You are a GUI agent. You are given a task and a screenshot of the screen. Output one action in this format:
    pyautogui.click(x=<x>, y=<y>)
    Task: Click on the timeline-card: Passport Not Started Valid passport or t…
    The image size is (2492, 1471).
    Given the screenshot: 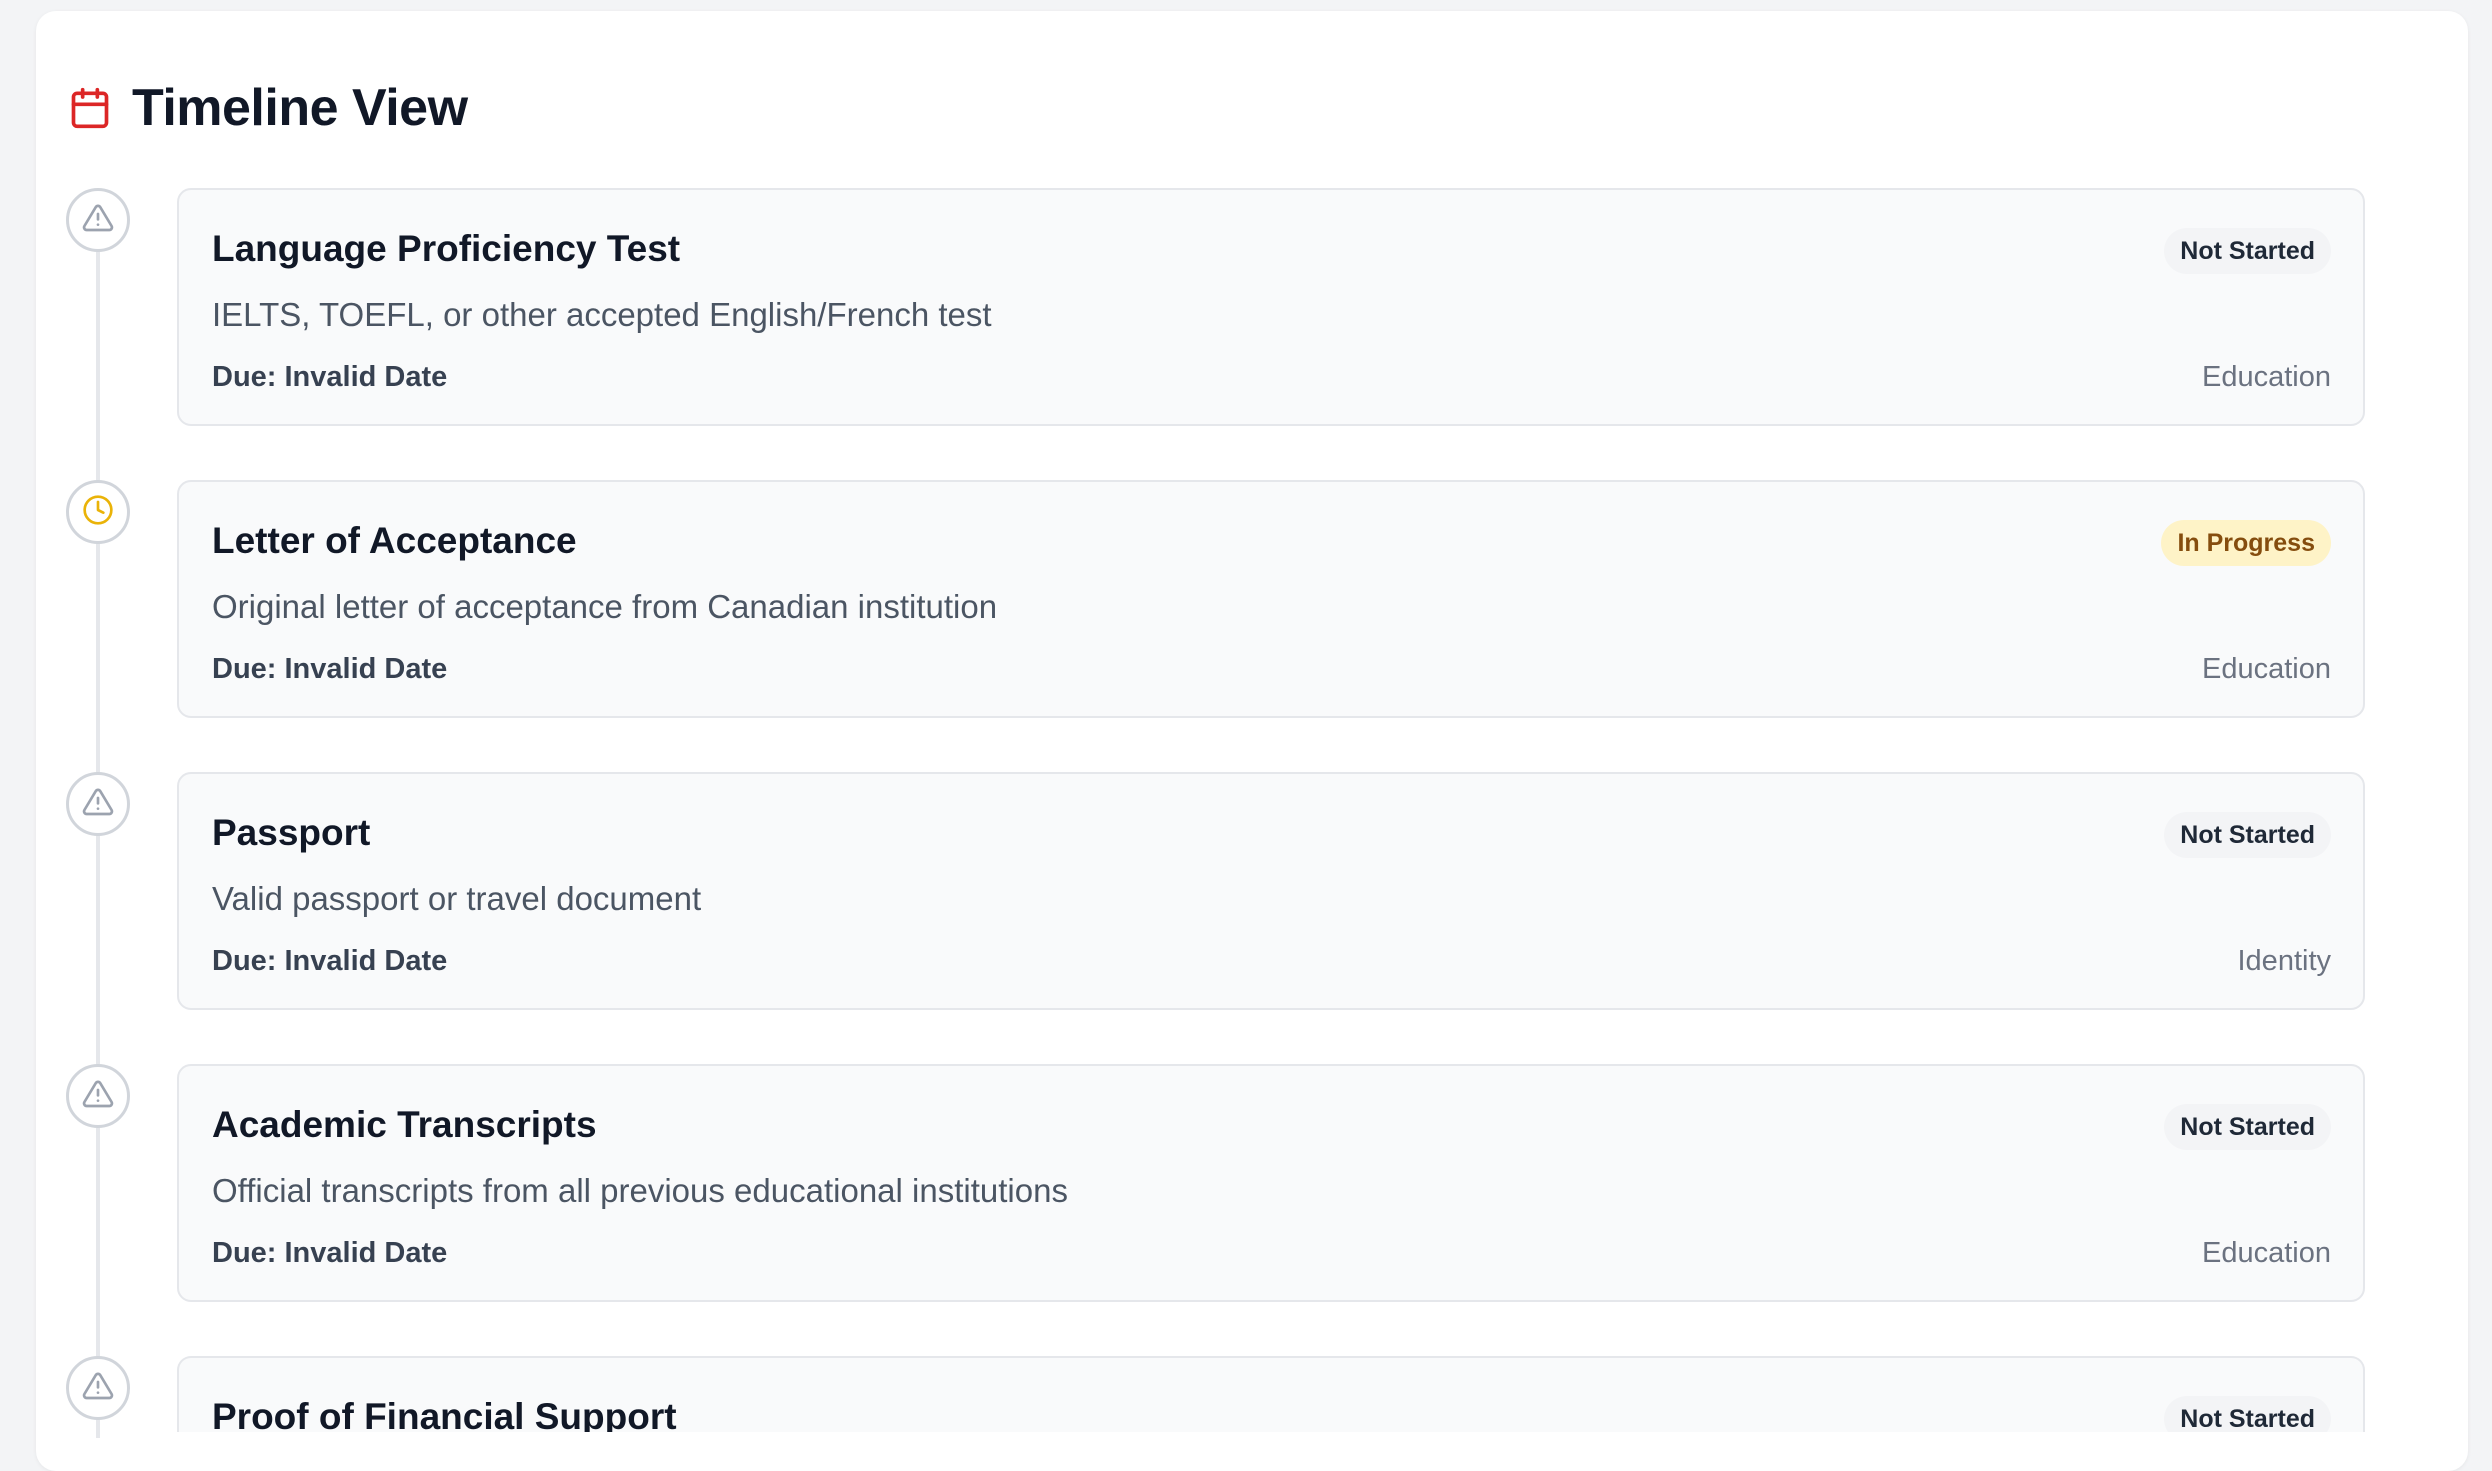 What is the action you would take?
    pyautogui.click(x=1271, y=891)
    